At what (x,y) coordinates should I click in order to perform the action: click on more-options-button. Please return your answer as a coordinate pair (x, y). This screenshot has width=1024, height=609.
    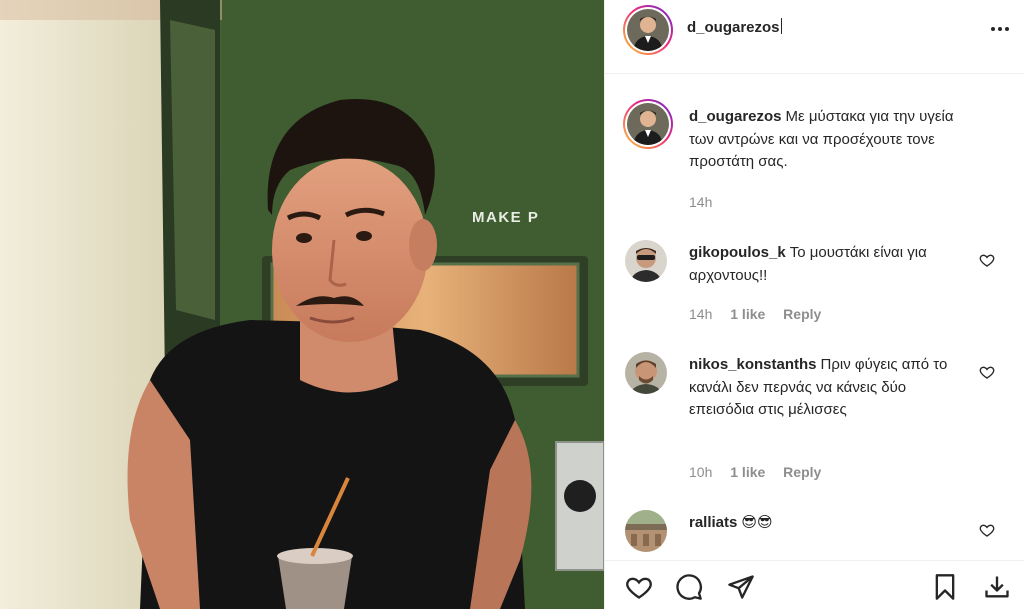
    Looking at the image, I should click on (1000, 29).